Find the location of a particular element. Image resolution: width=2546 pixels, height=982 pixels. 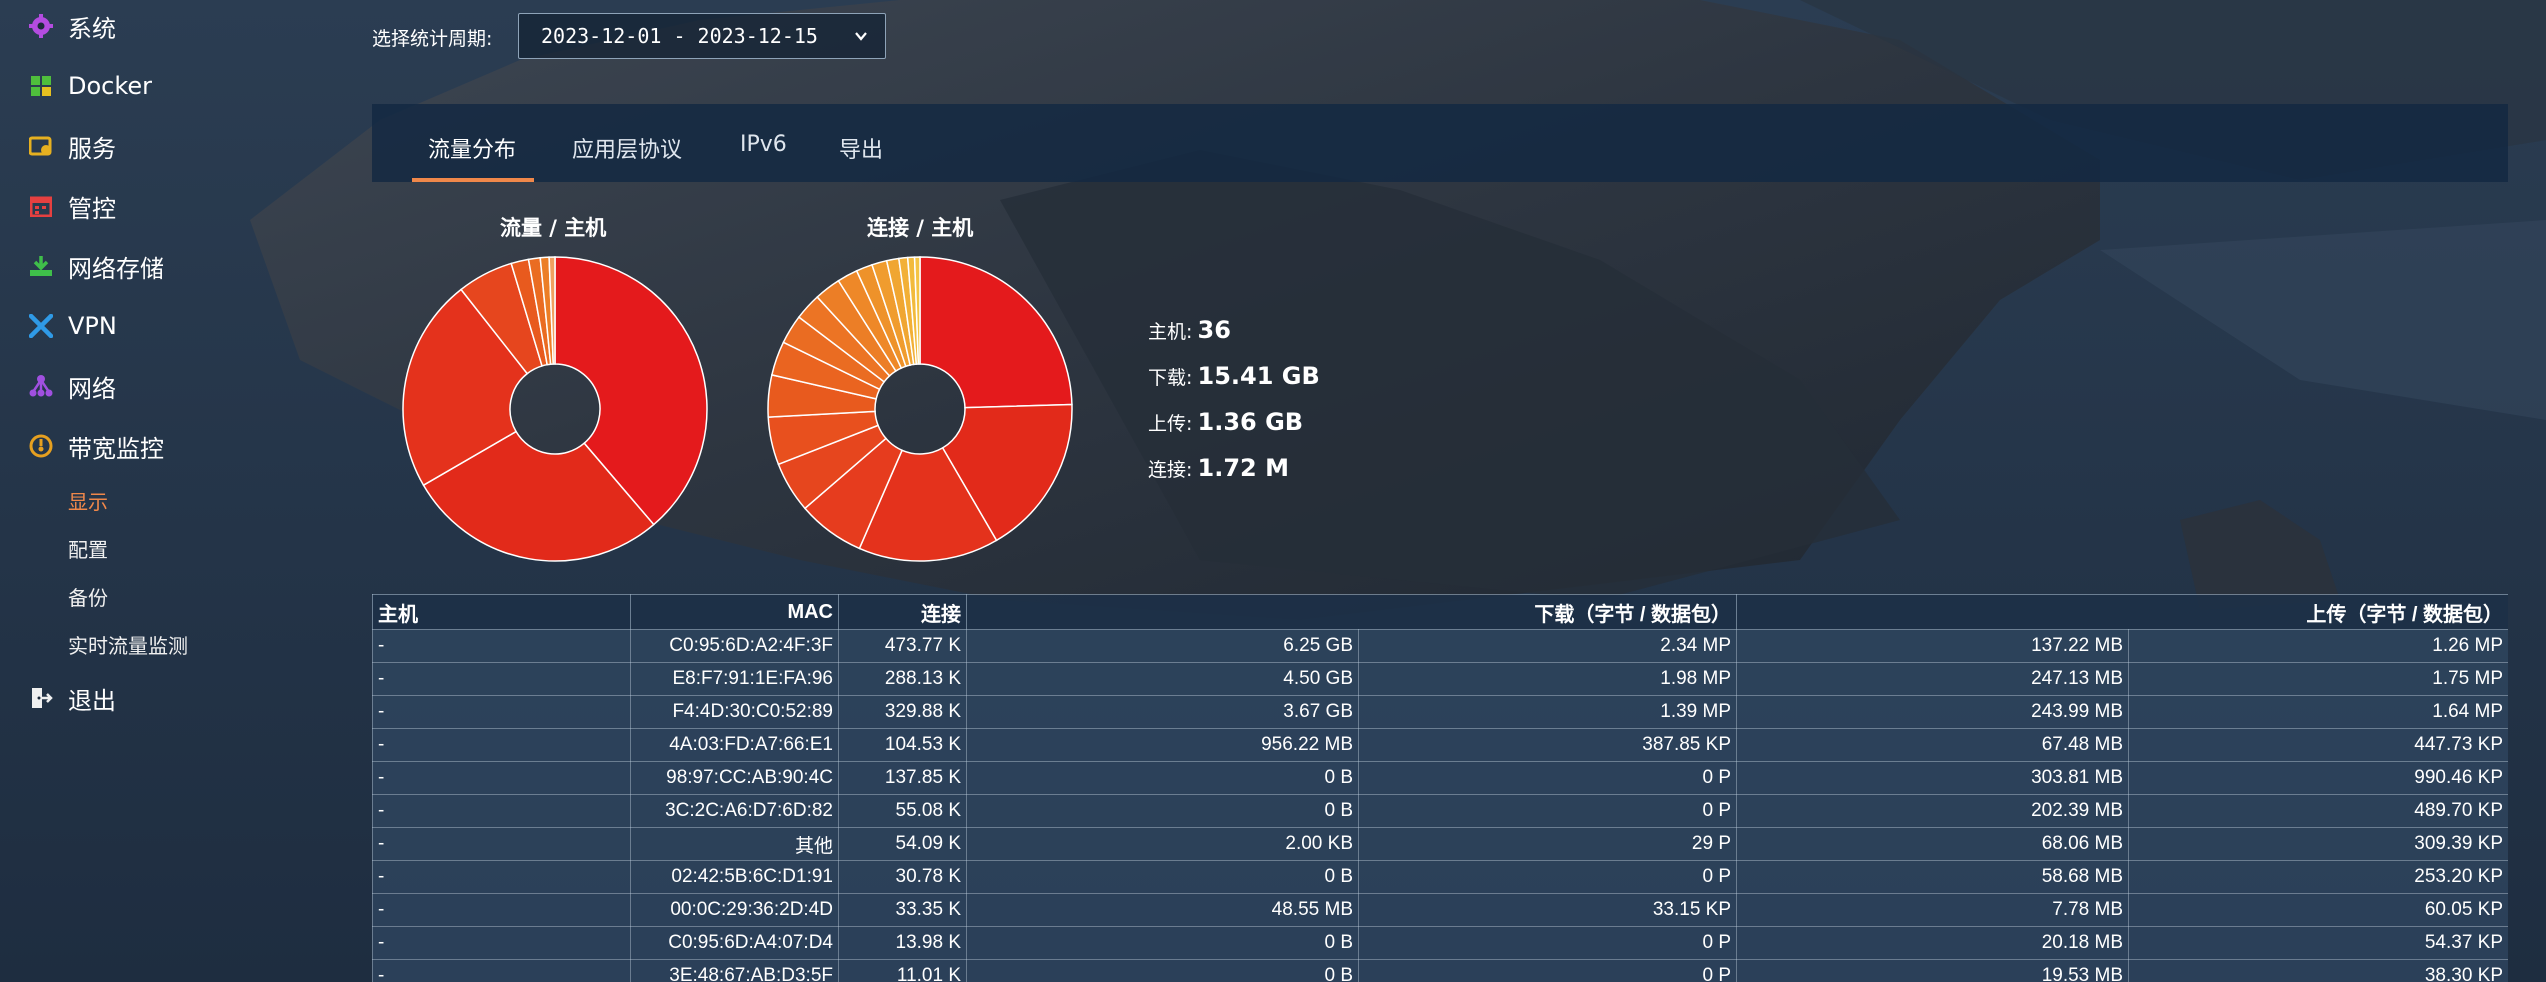

sidebar-item-vpn: VPN is located at coordinates (72, 326).